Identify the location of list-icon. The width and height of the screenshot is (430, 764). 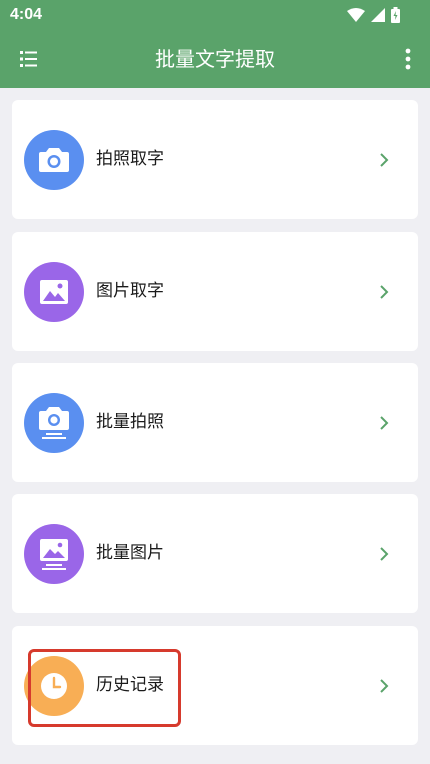
(28, 59).